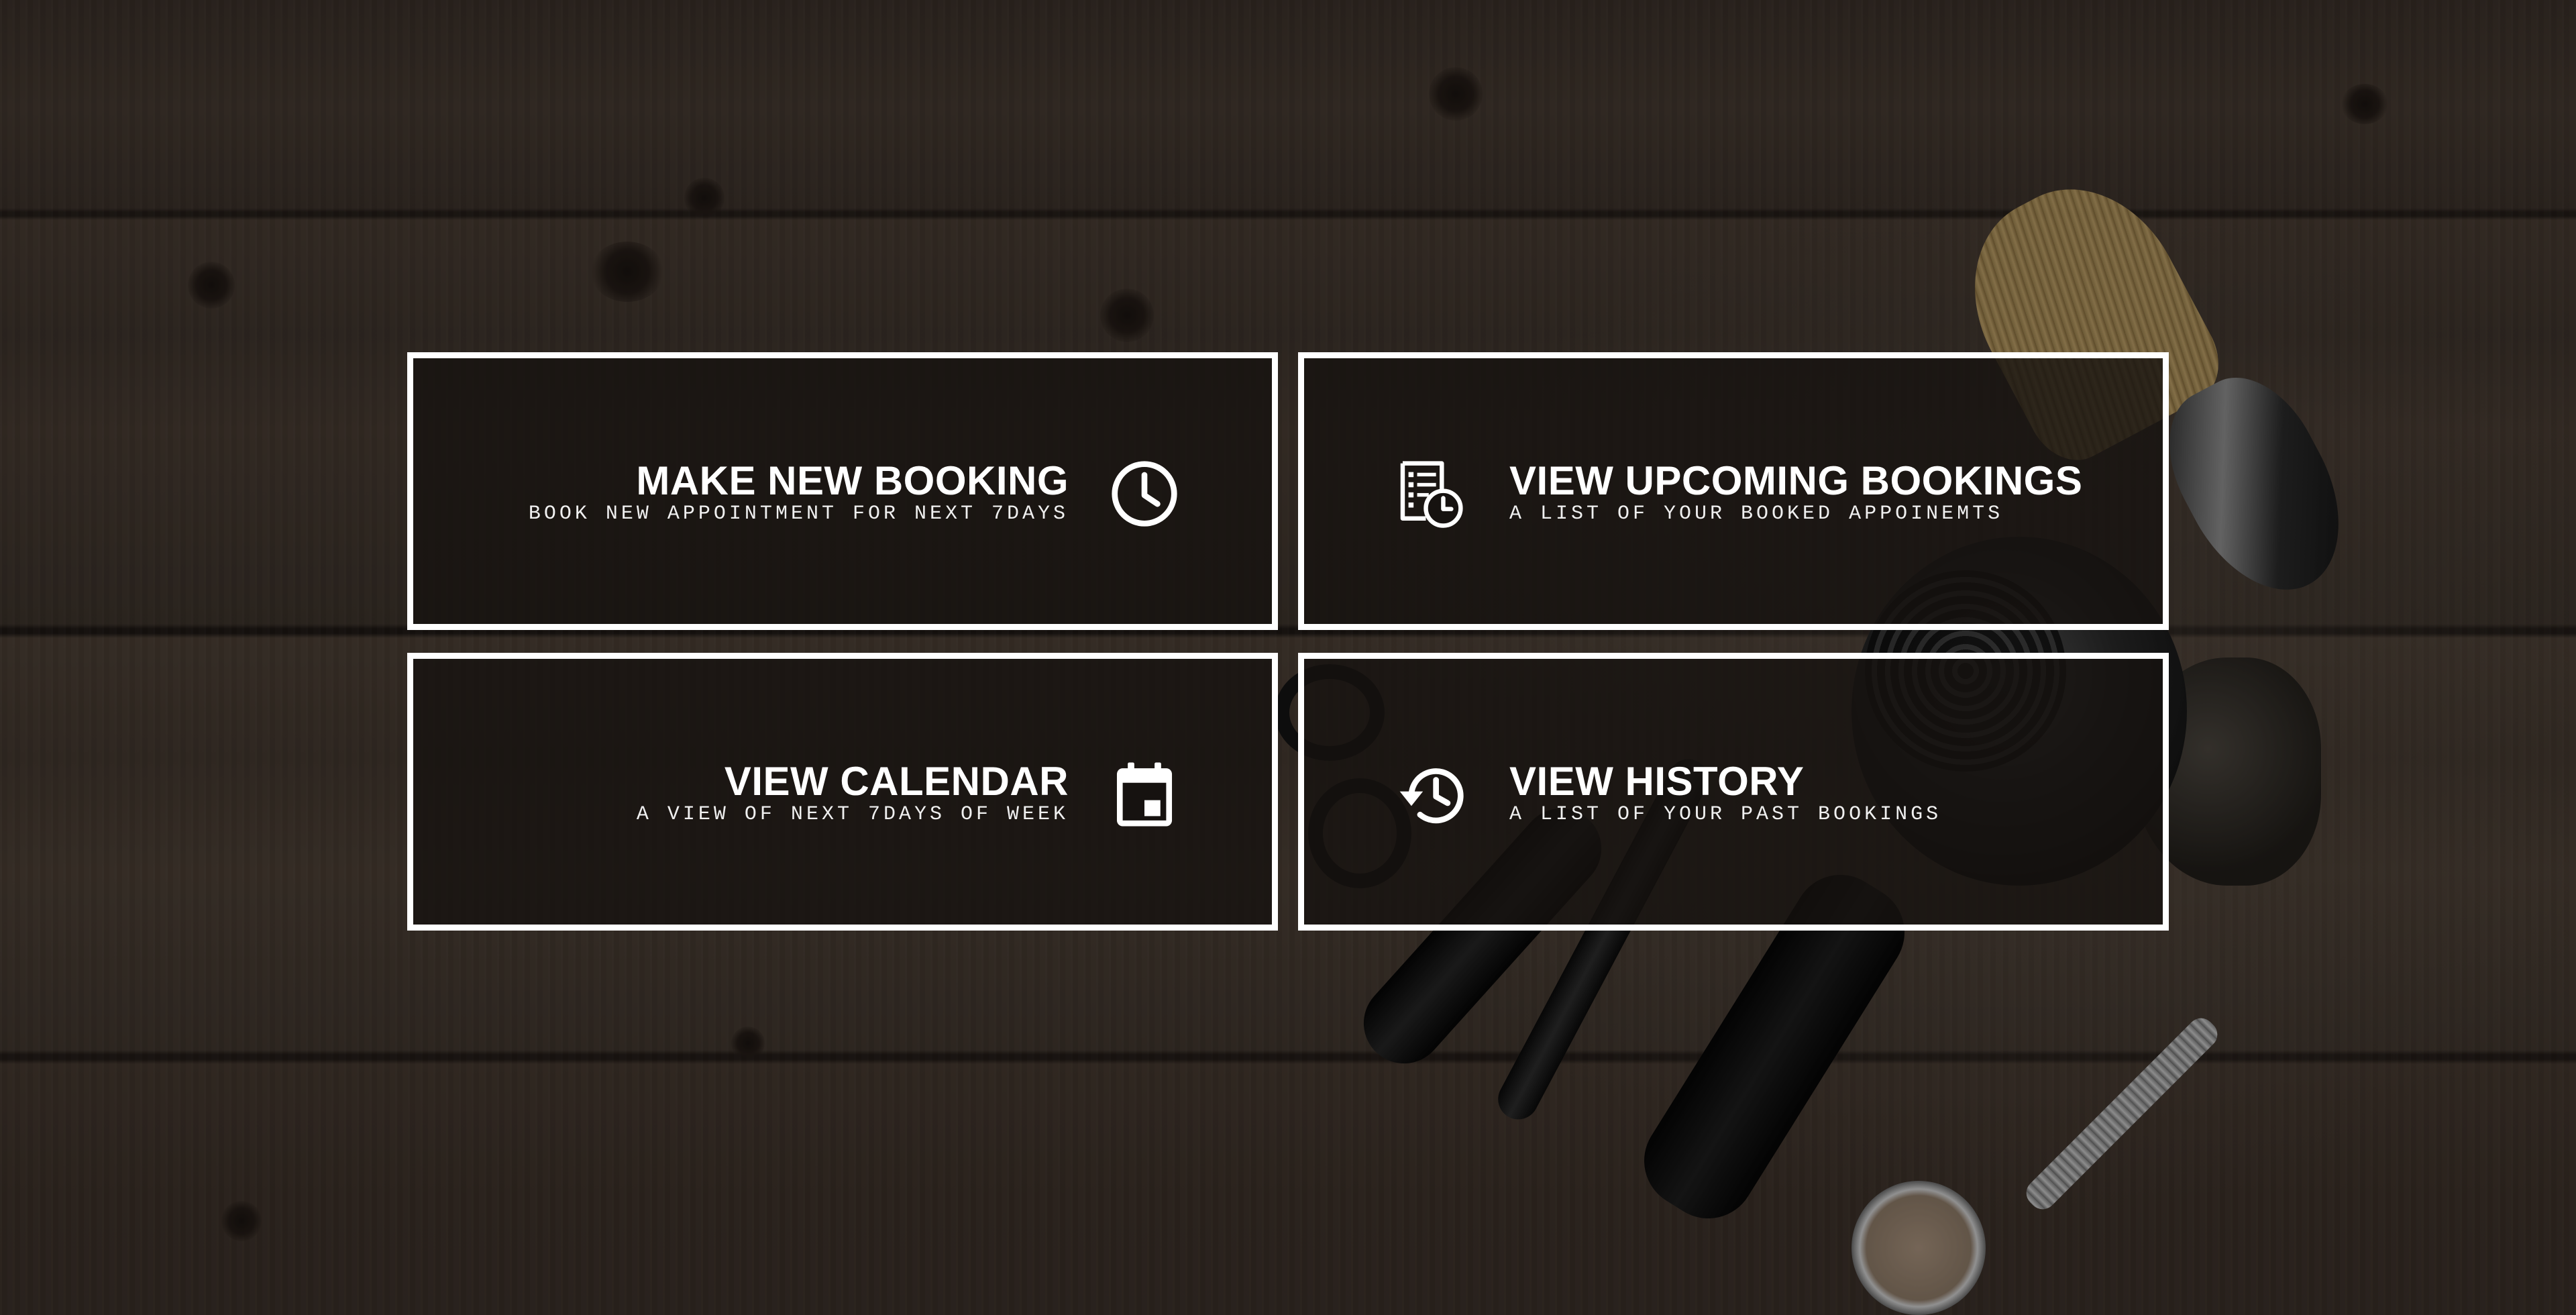 Image resolution: width=2576 pixels, height=1315 pixels. I want to click on tile-title: VIEW UPCOMING BOOKINGS, so click(1796, 481).